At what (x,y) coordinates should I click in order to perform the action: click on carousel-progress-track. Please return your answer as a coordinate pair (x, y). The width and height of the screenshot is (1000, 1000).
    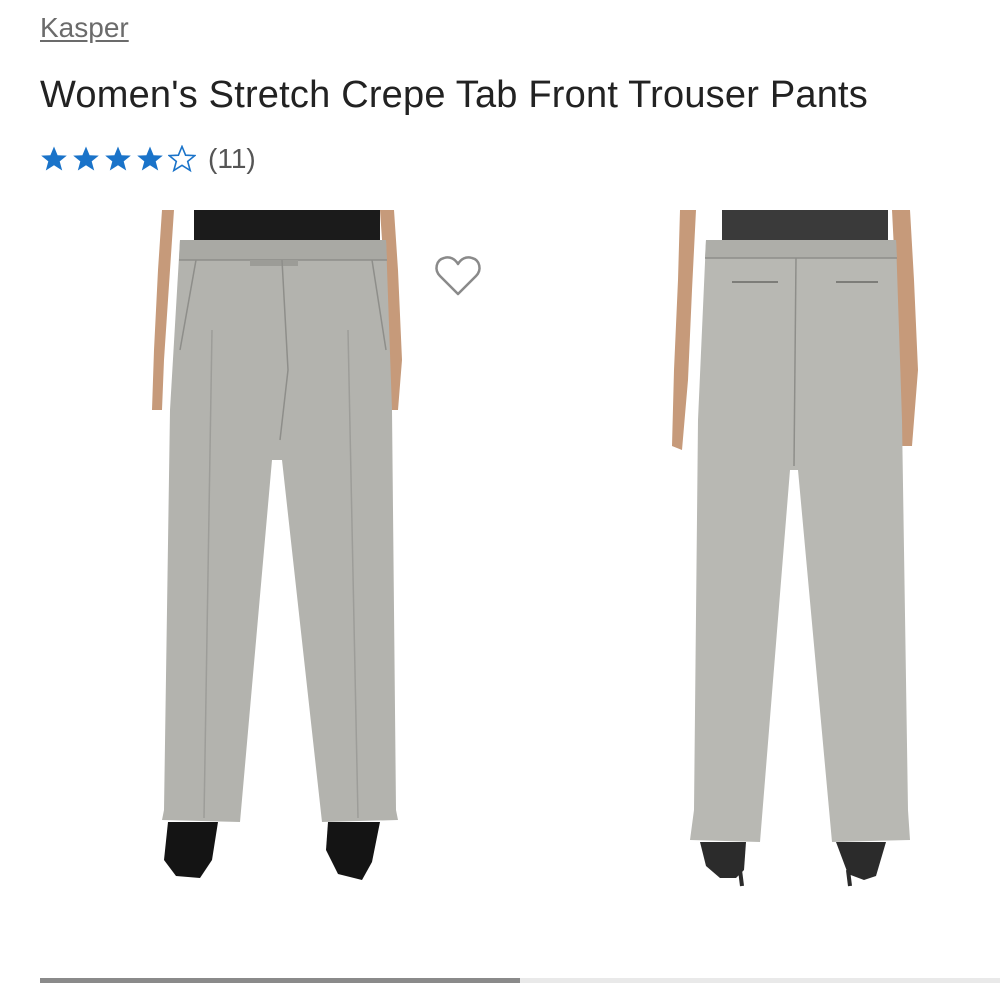
    Looking at the image, I should click on (520, 980).